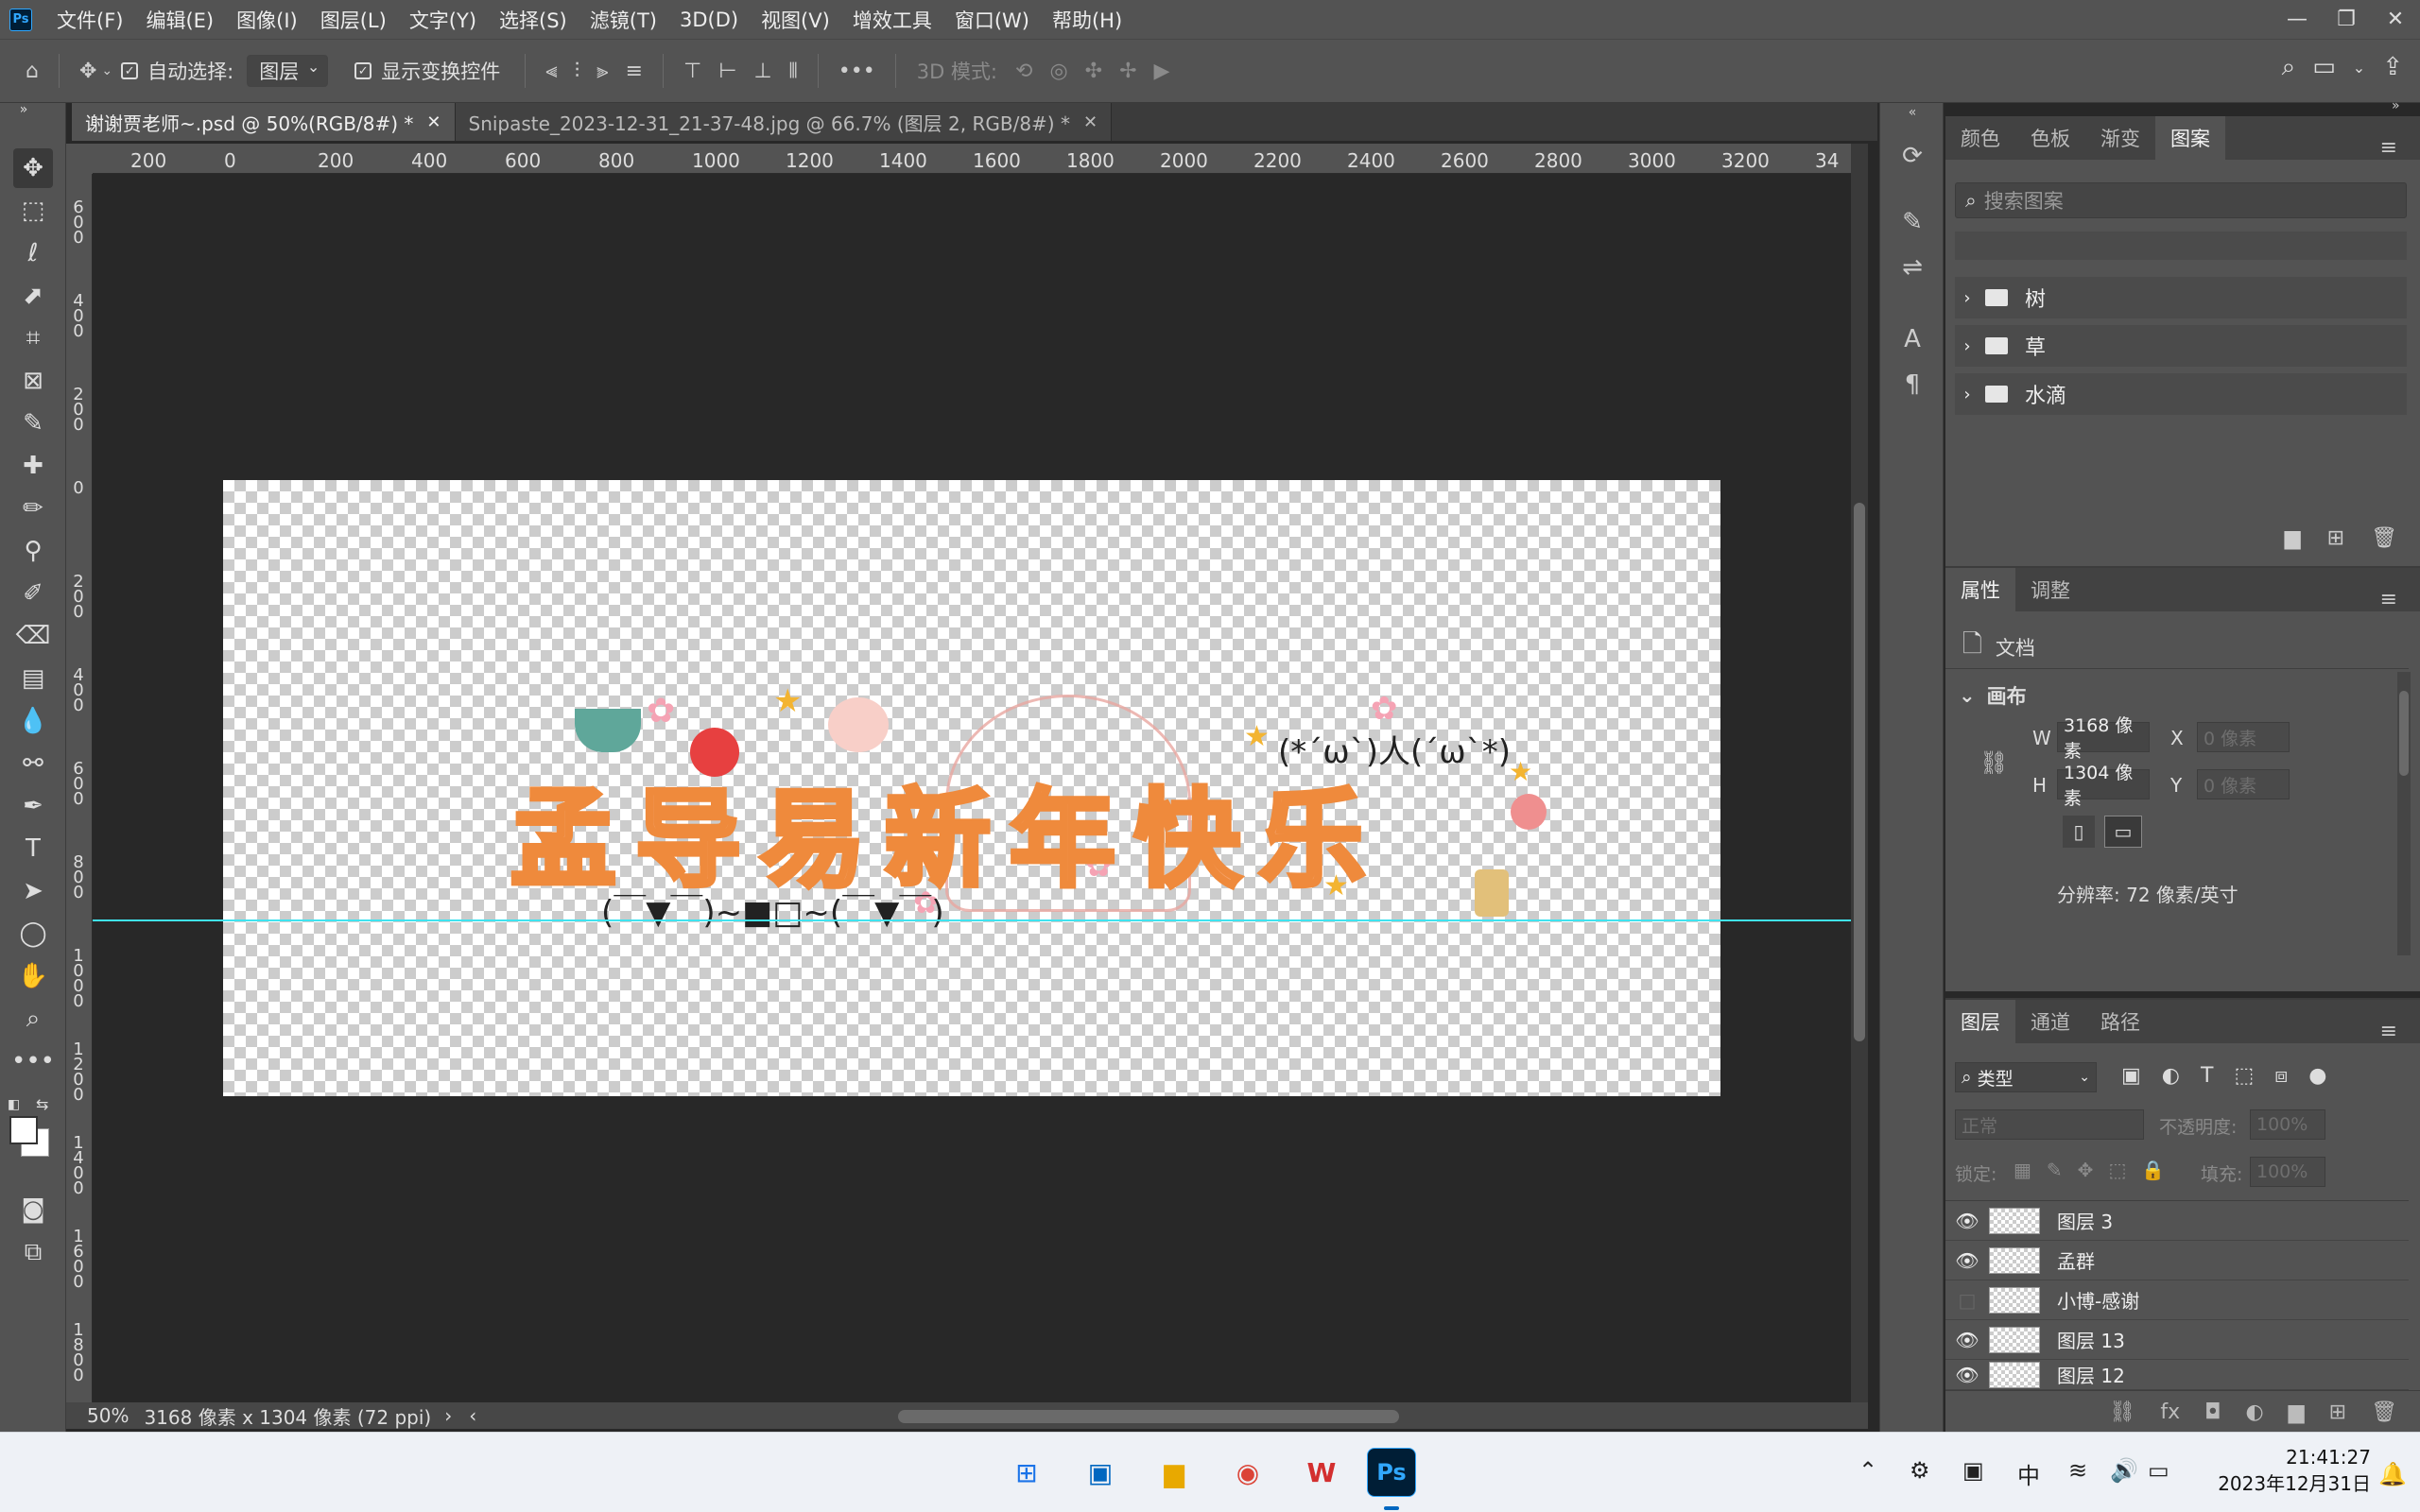 This screenshot has height=1512, width=2420. Describe the element at coordinates (2255, 1412) in the screenshot. I see `adjustment-layer-icon: ◐` at that location.